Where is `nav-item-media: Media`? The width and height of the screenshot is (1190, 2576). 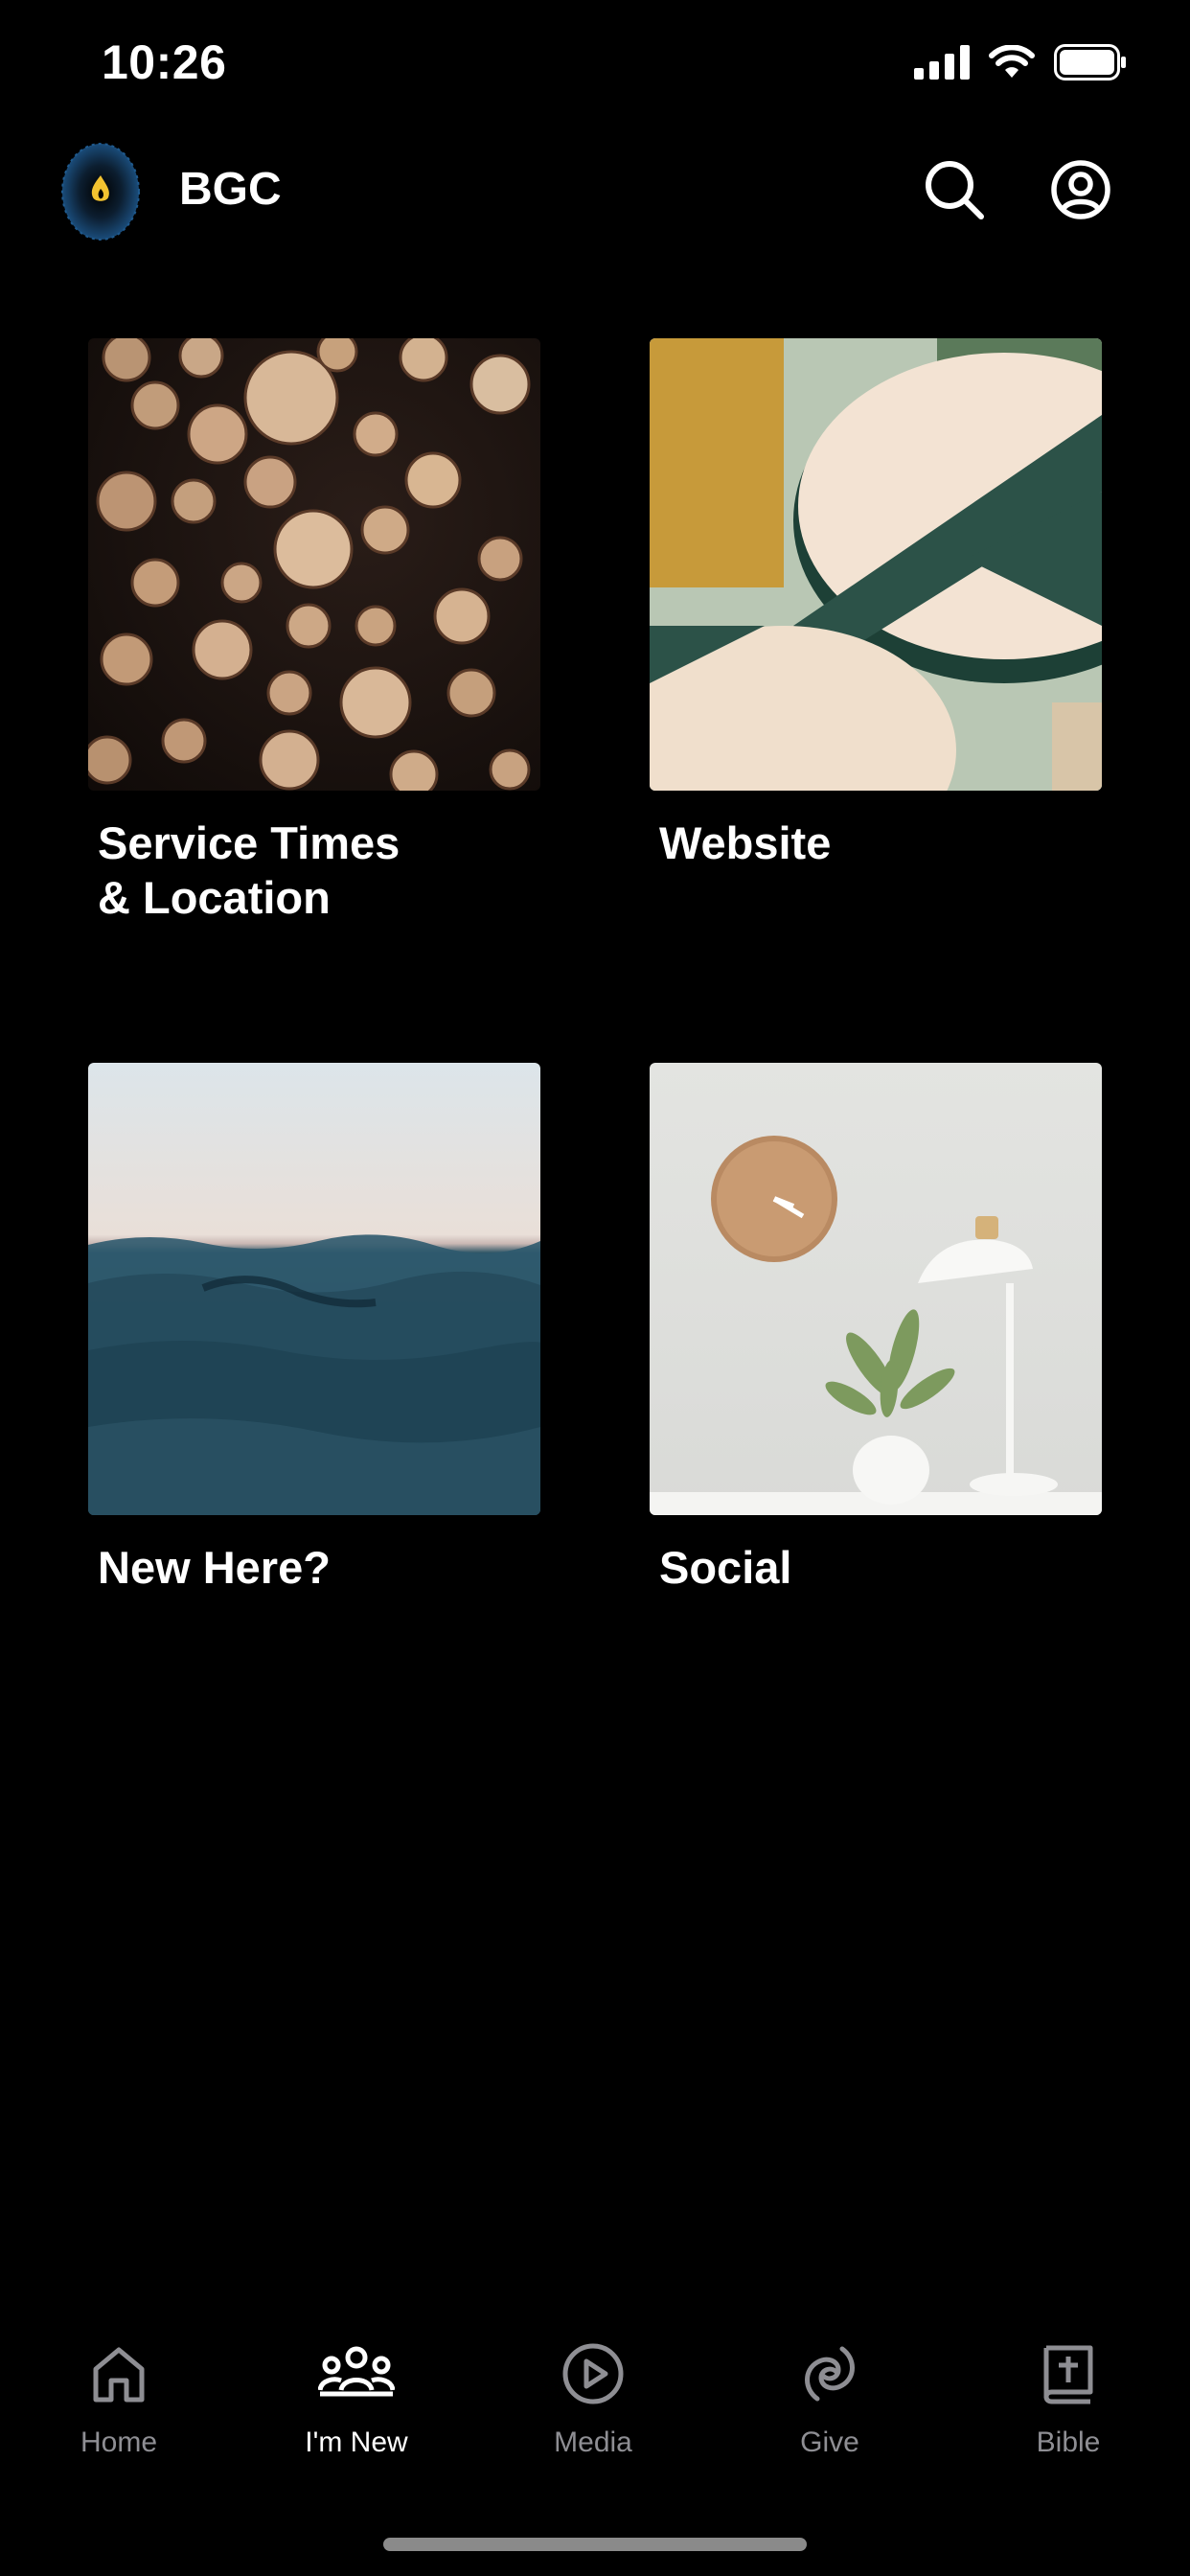
nav-item-media: Media is located at coordinates (593, 2398).